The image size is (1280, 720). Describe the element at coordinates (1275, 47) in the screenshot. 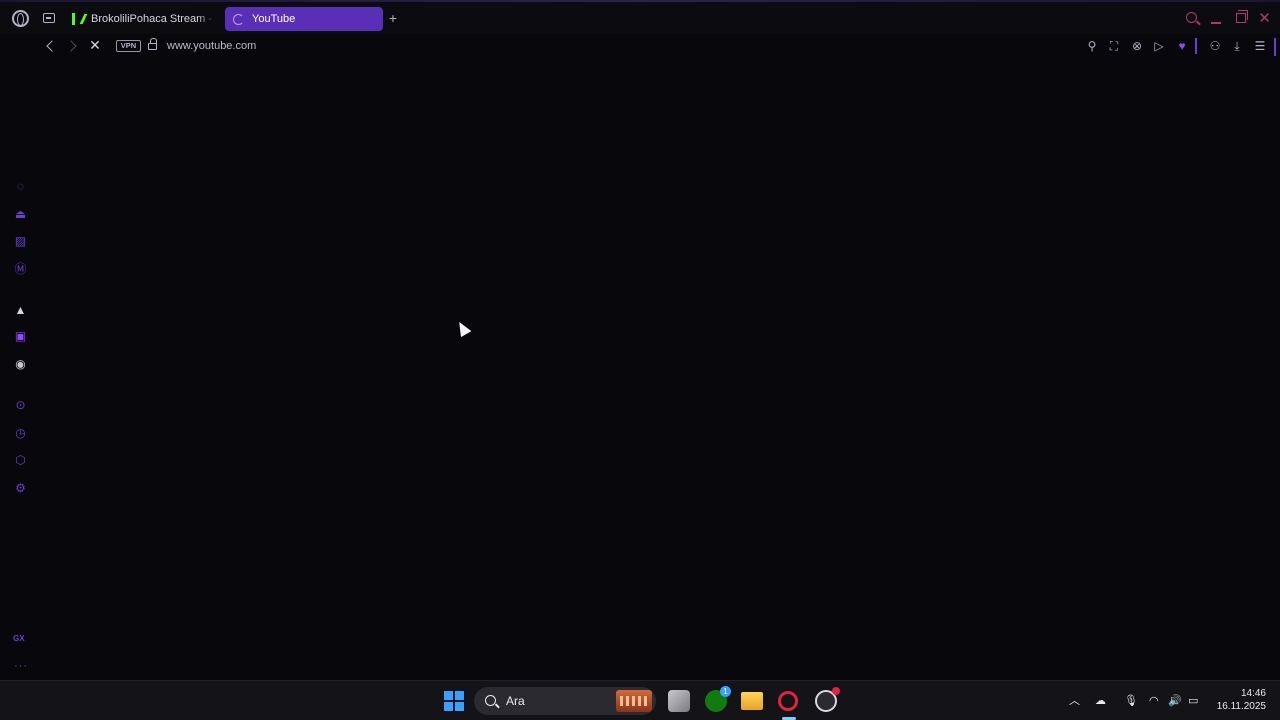

I see `sidebar-edge-indicator` at that location.